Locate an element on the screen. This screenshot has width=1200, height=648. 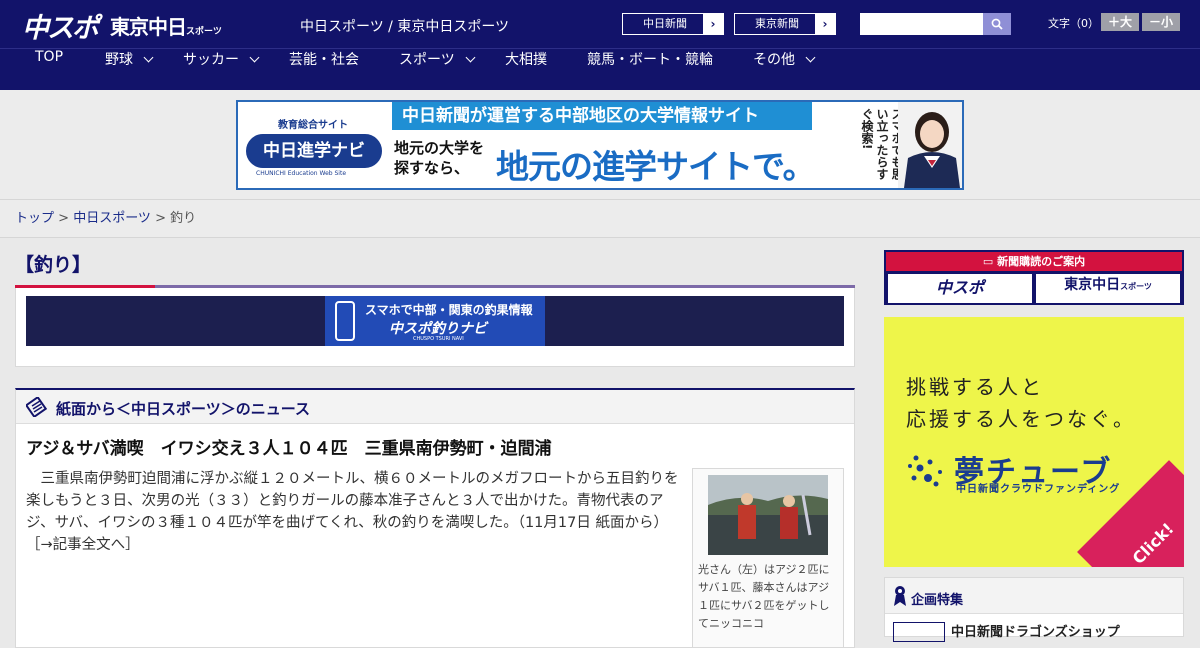
nav-label: その他 is located at coordinates (774, 60).